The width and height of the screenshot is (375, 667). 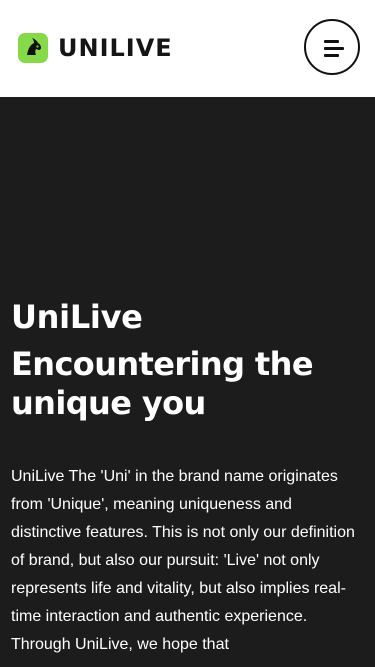 What do you see at coordinates (187, 48) in the screenshot?
I see `site-header: UNILIVE` at bounding box center [187, 48].